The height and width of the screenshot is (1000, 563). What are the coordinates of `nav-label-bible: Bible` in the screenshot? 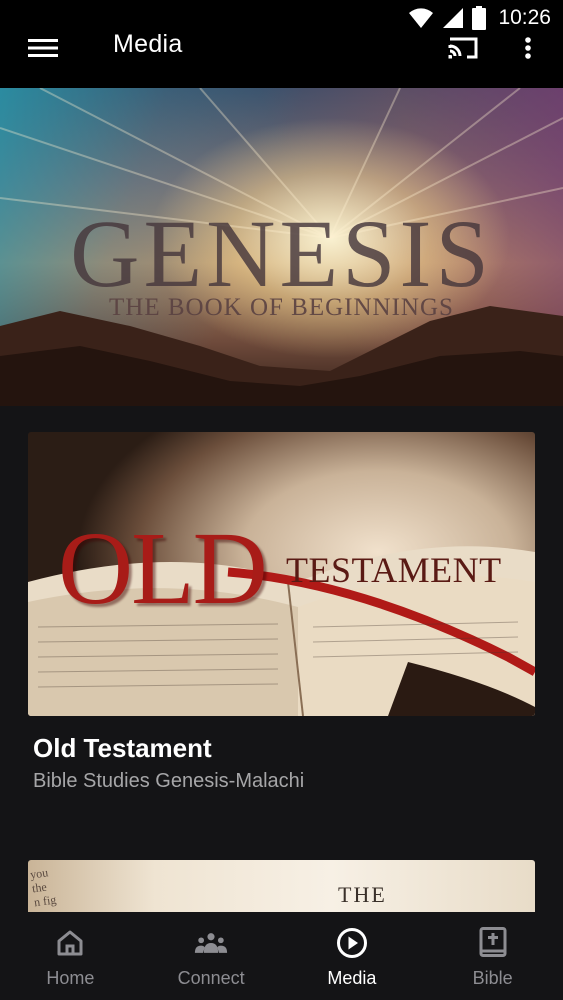 It's located at (492, 978).